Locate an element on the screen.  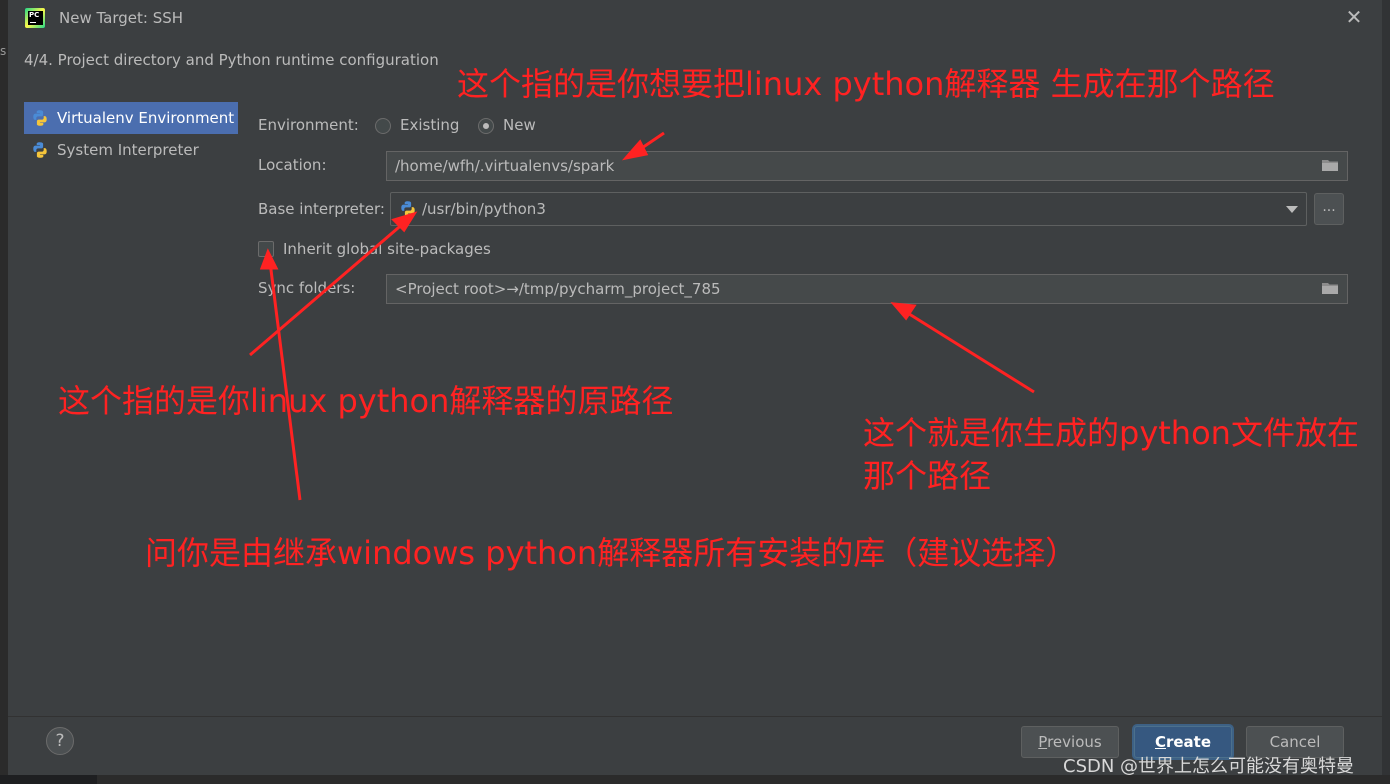
location-label: Location: is located at coordinates (292, 165).